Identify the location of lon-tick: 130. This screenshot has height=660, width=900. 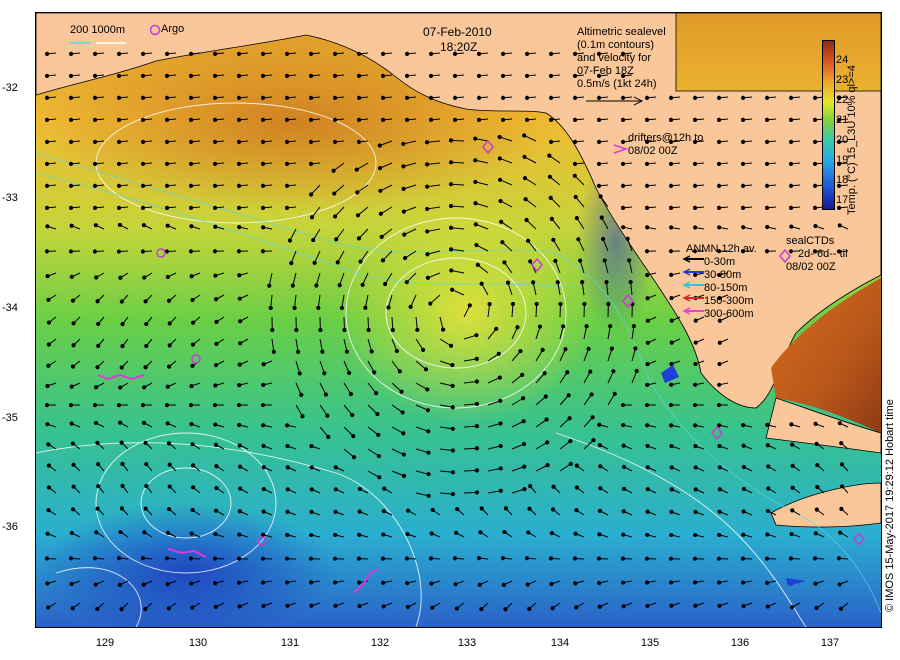
(198, 643).